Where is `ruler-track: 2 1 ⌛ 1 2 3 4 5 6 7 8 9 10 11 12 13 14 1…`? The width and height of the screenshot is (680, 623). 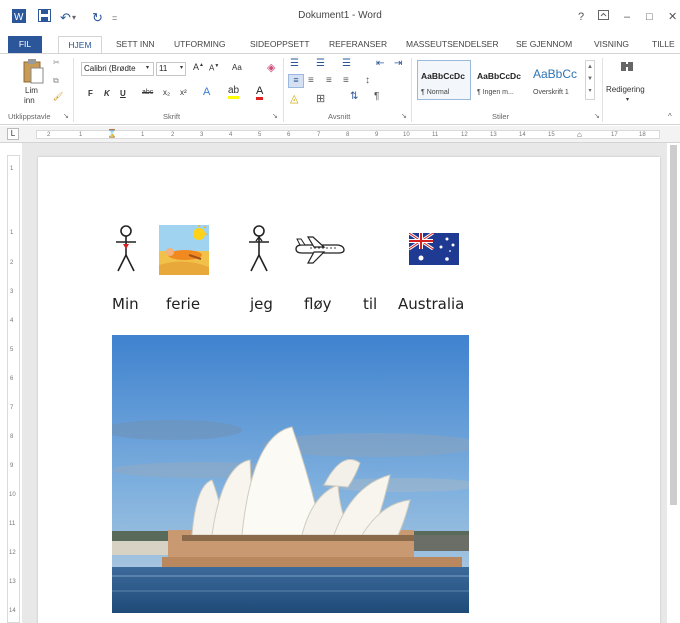 ruler-track: 2 1 ⌛ 1 2 3 4 5 6 7 8 9 10 11 12 13 14 1… is located at coordinates (348, 134).